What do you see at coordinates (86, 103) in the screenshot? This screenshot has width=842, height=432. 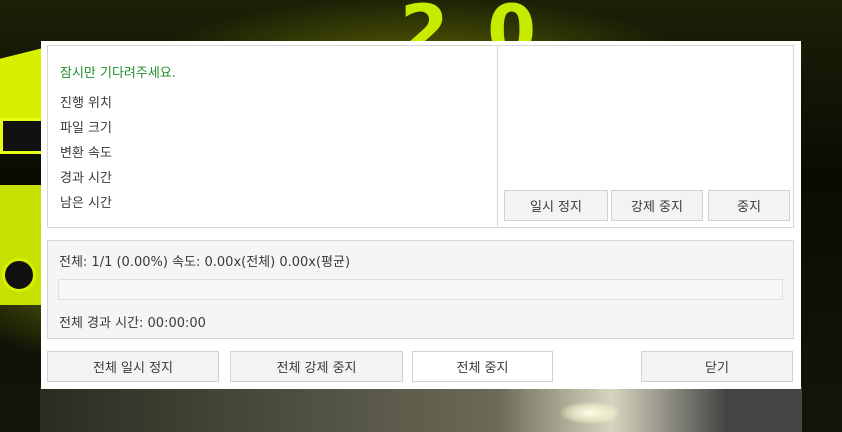 I see `progress-position-label: 진행 위치` at bounding box center [86, 103].